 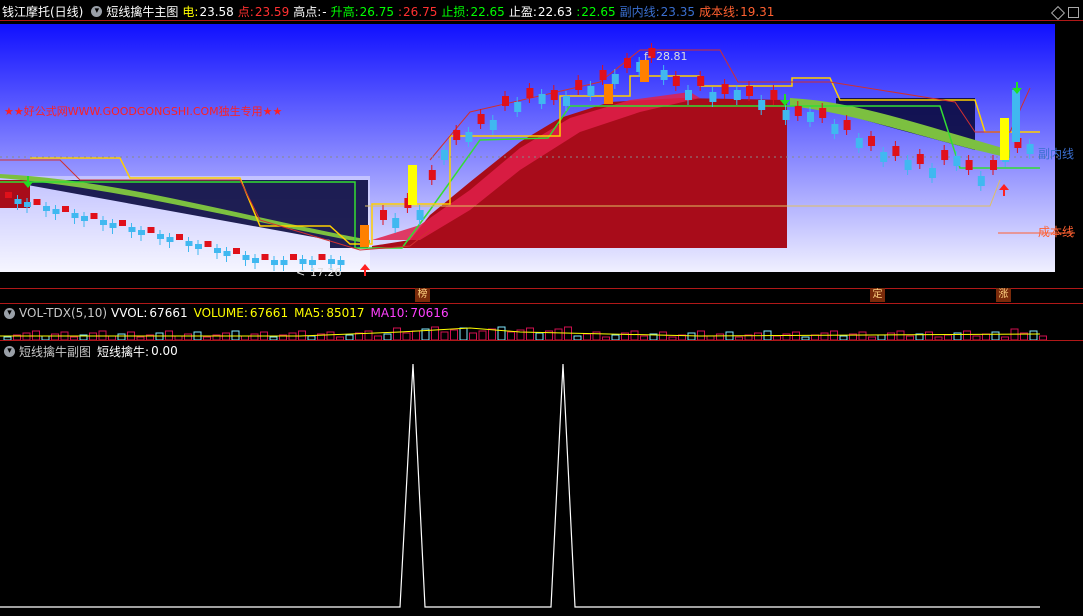 I want to click on diamond-icon, so click(x=1058, y=13).